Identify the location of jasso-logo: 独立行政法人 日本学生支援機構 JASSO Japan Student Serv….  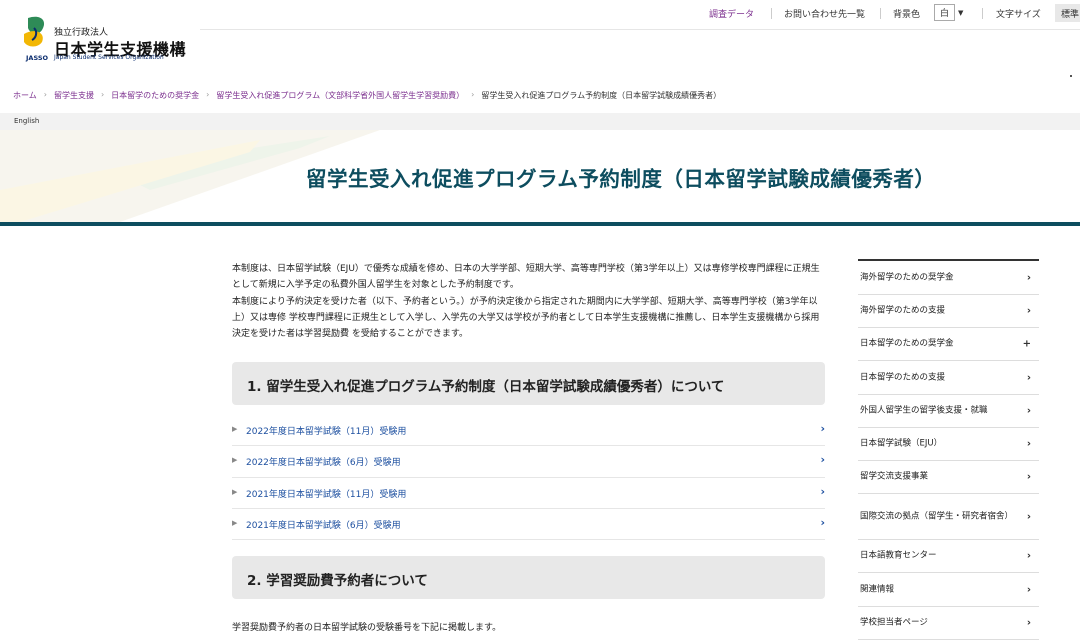
(105, 39).